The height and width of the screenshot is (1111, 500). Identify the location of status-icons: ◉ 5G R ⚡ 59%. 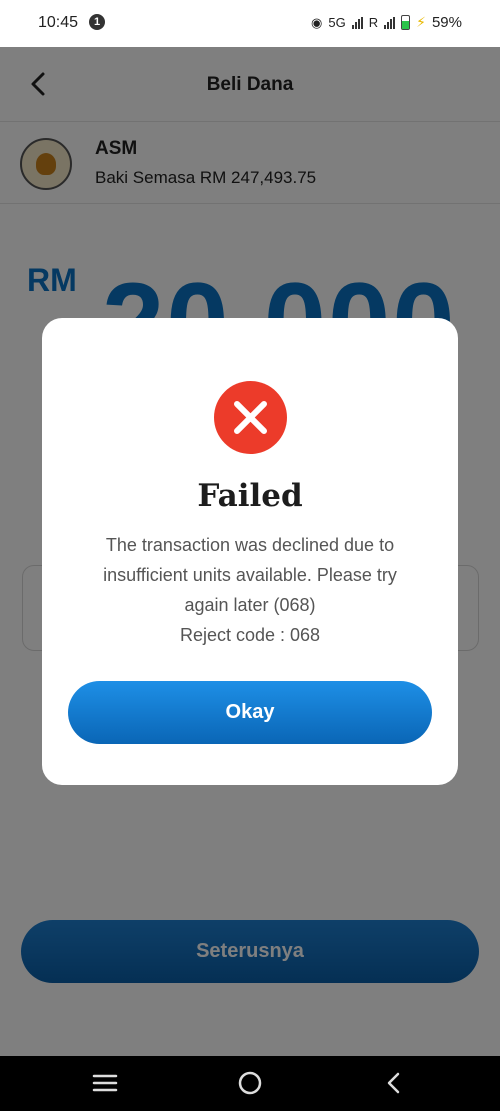
(386, 22).